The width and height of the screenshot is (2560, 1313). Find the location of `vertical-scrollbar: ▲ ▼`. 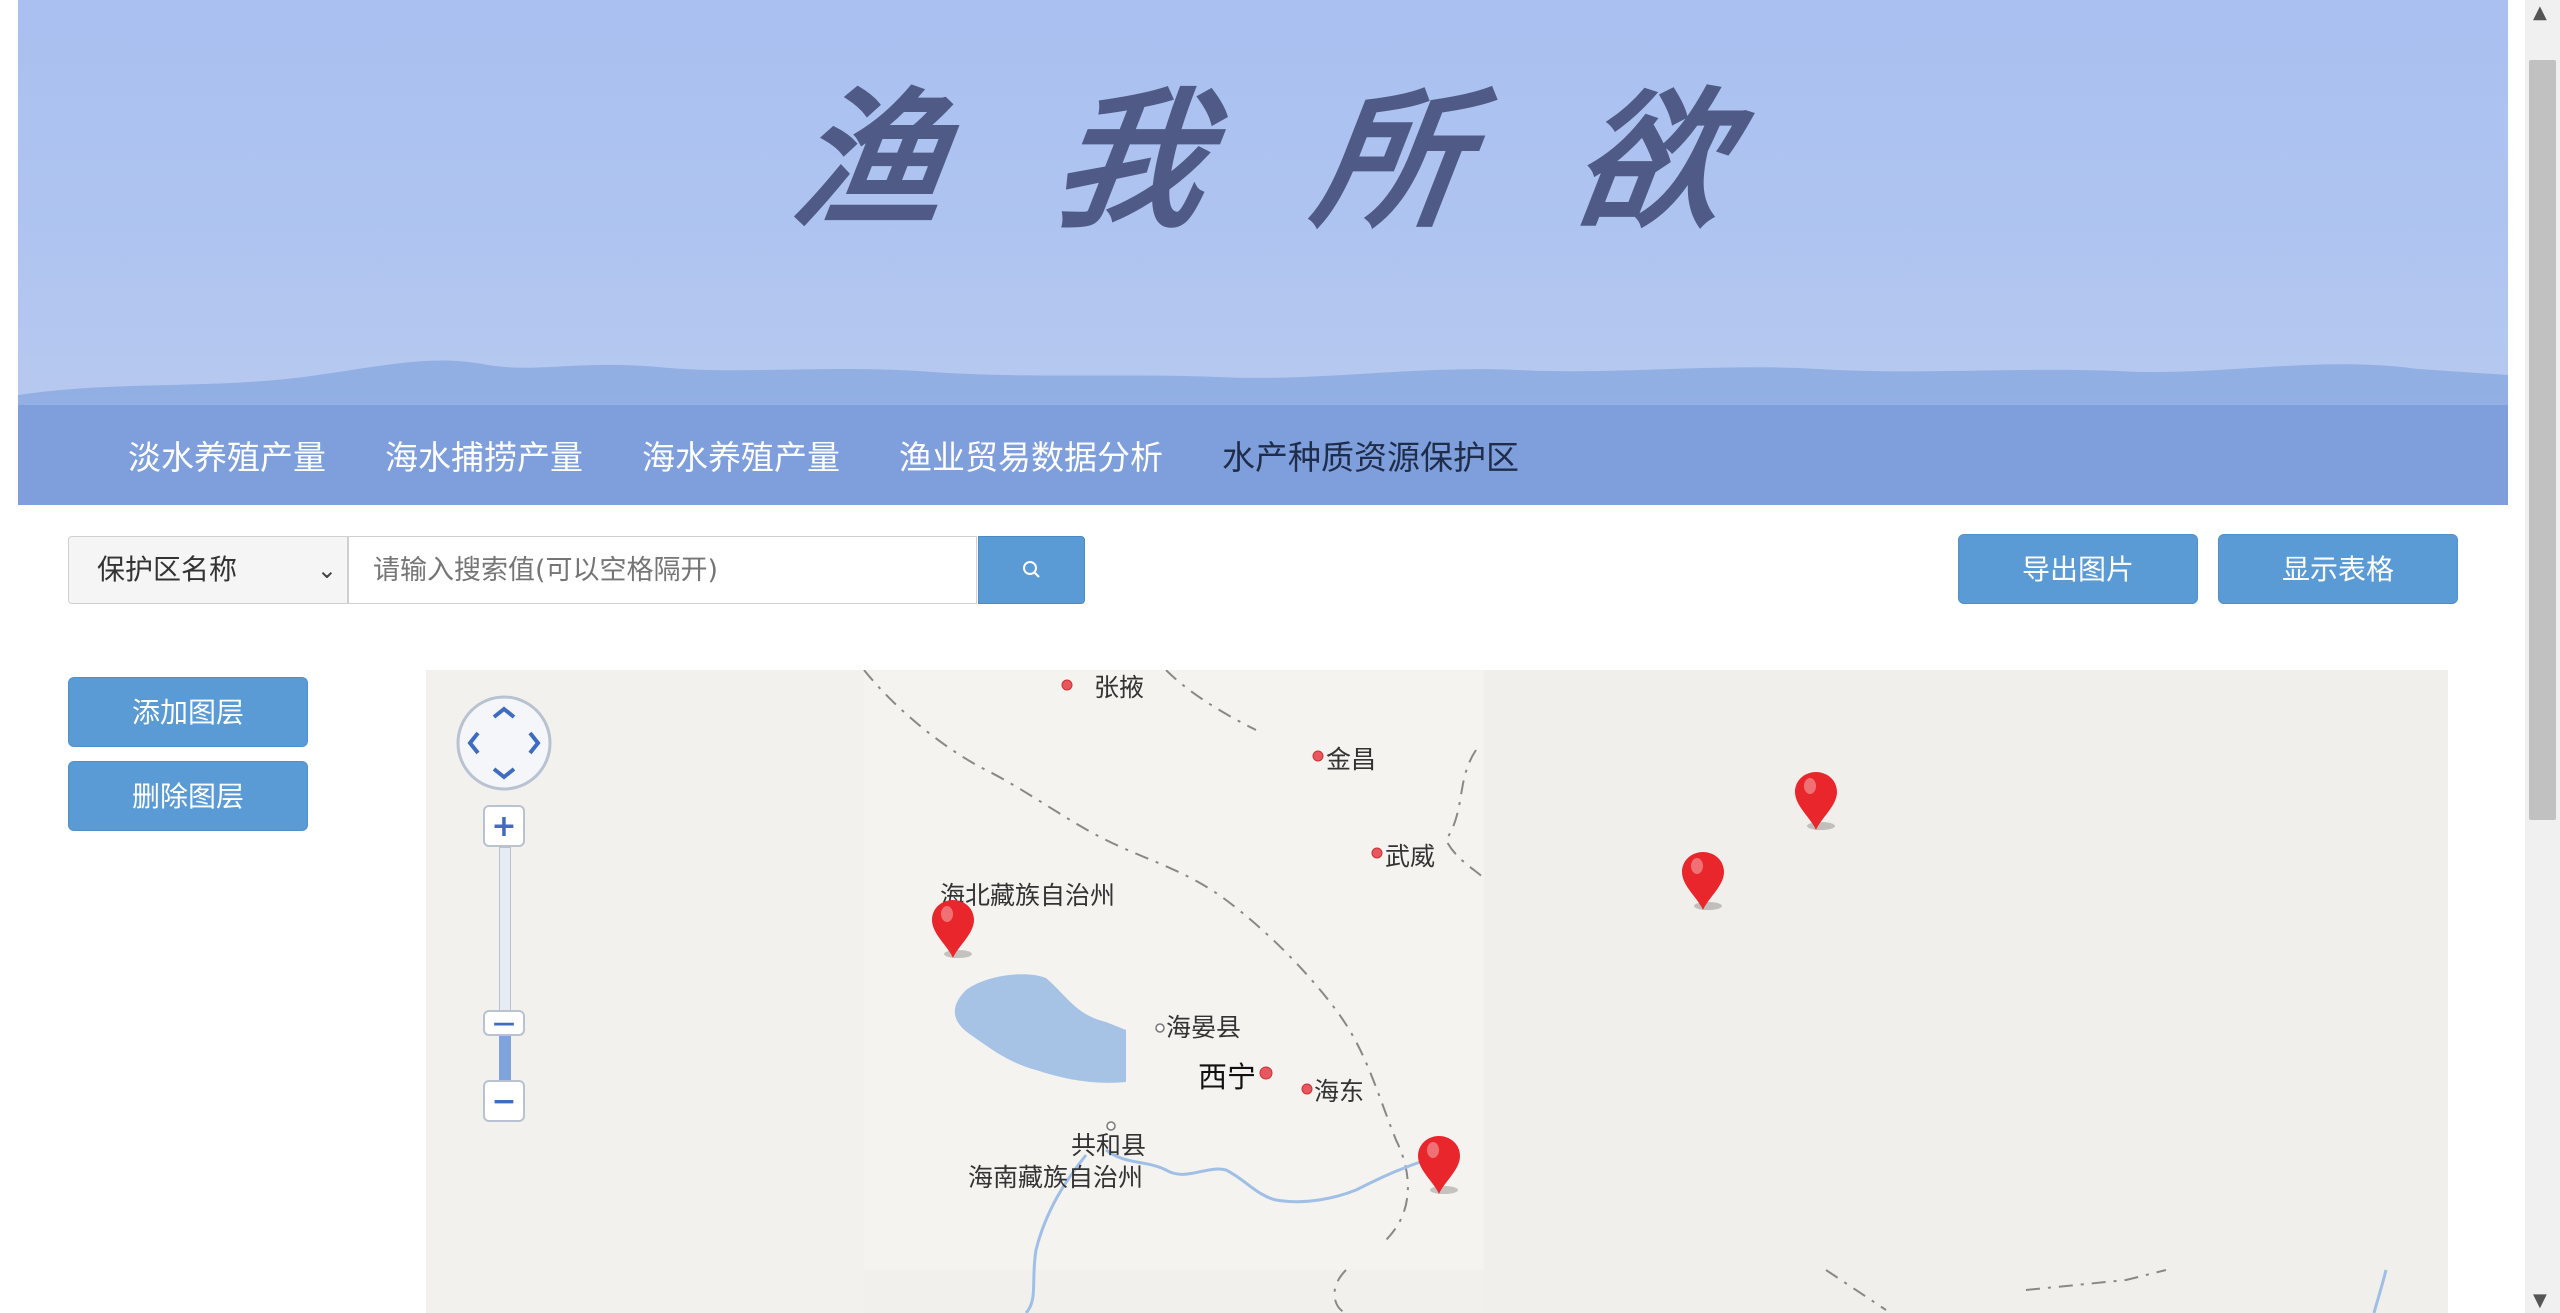

vertical-scrollbar: ▲ ▼ is located at coordinates (2542, 656).